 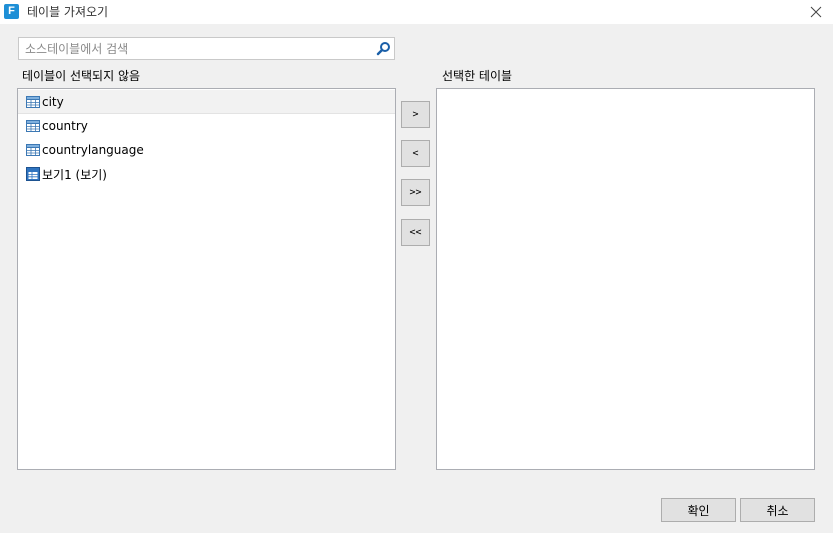 What do you see at coordinates (698, 510) in the screenshot?
I see `ok-button: 확인` at bounding box center [698, 510].